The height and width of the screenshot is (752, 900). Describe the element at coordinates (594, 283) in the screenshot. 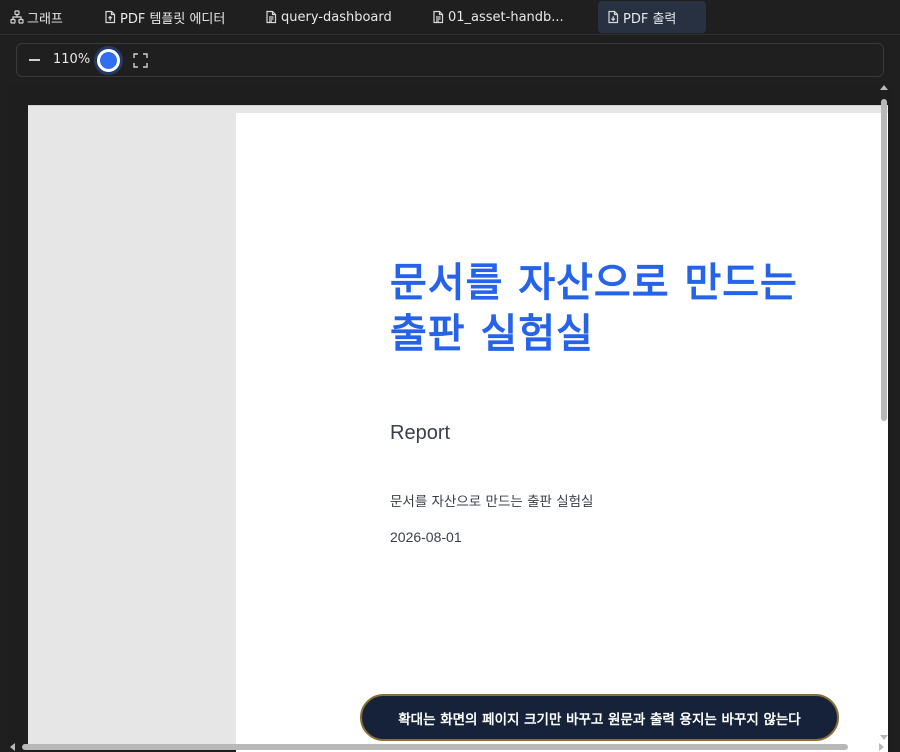

I see `document-title-line1: 문서를 자산으로 만드는` at that location.